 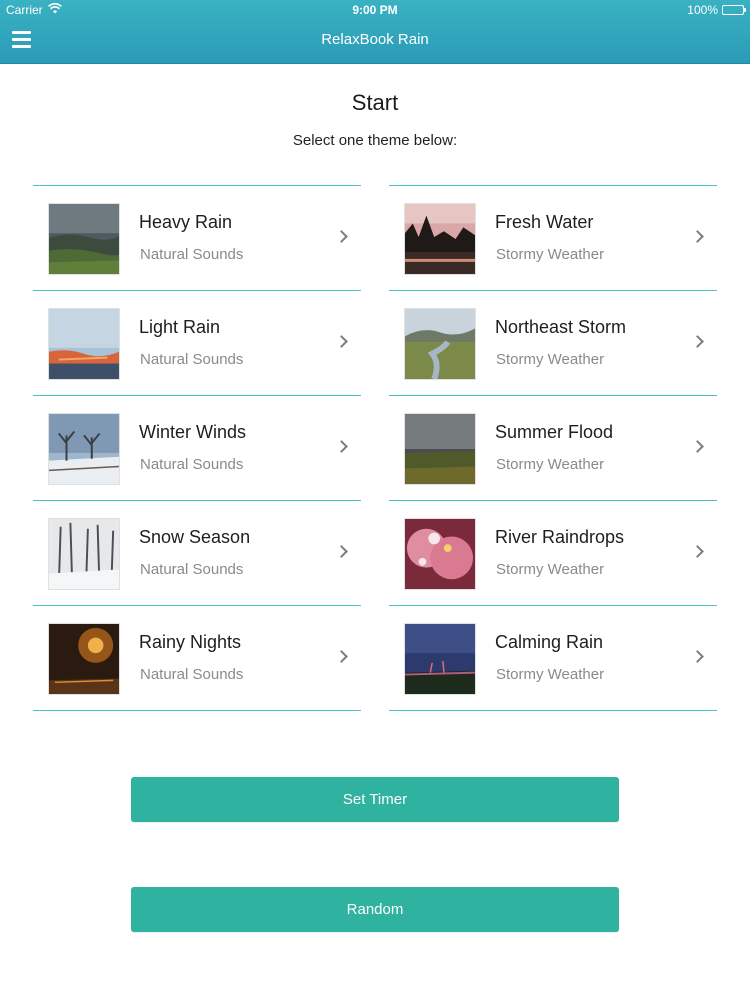 What do you see at coordinates (554, 432) in the screenshot?
I see `theme-title: Summer Flood` at bounding box center [554, 432].